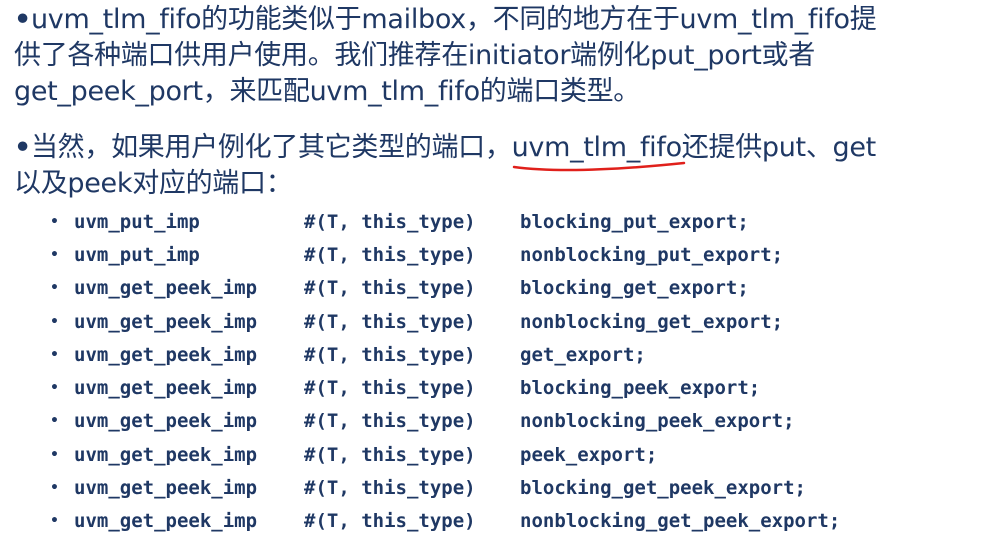 The width and height of the screenshot is (982, 544). Describe the element at coordinates (663, 488) in the screenshot. I see `export-name: blocking_get_peek_export;` at that location.